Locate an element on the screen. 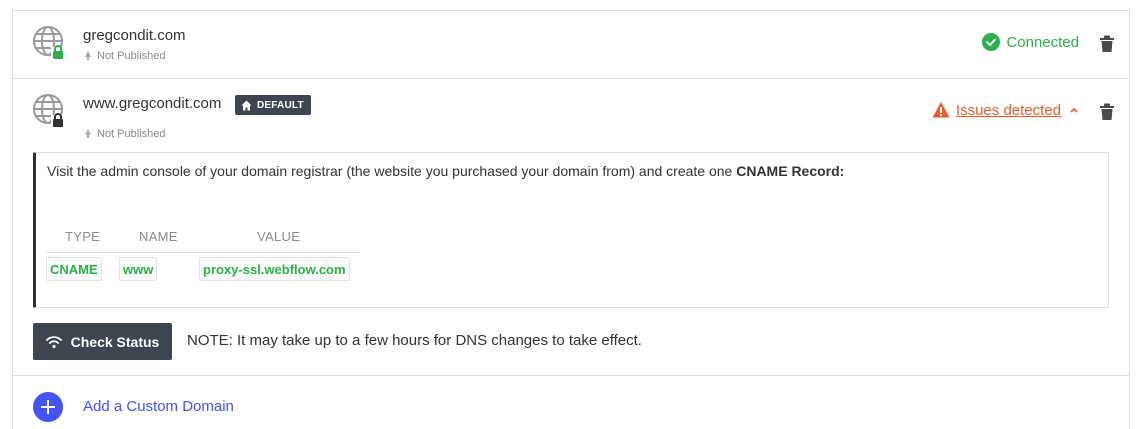  default-badge-label: DEFAULT is located at coordinates (280, 105).